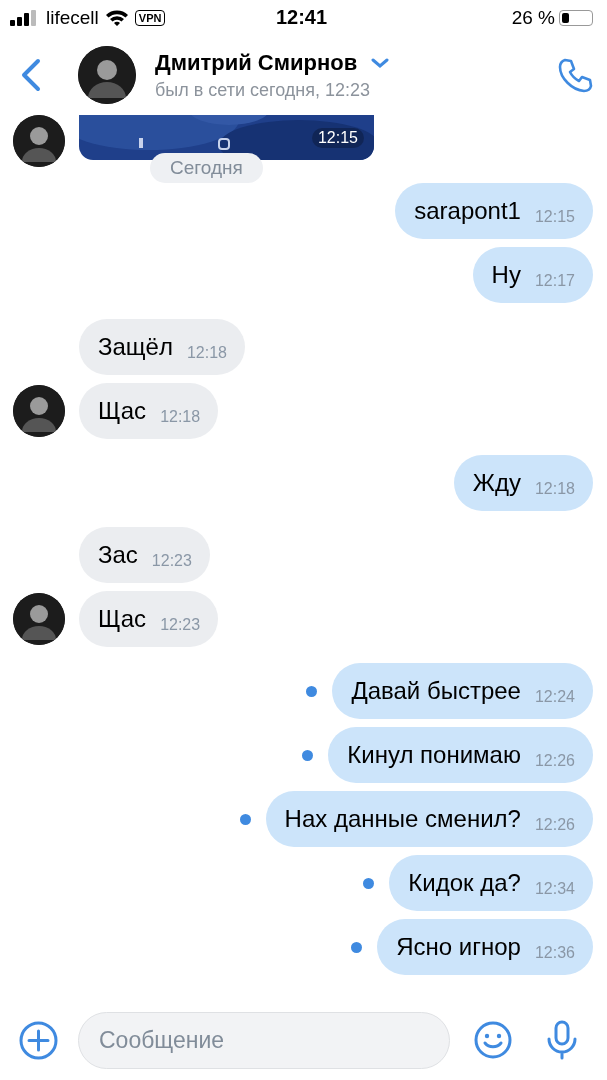 The height and width of the screenshot is (1080, 607). Describe the element at coordinates (256, 62) in the screenshot. I see `contact-name: Дмитрий Смирнов` at that location.